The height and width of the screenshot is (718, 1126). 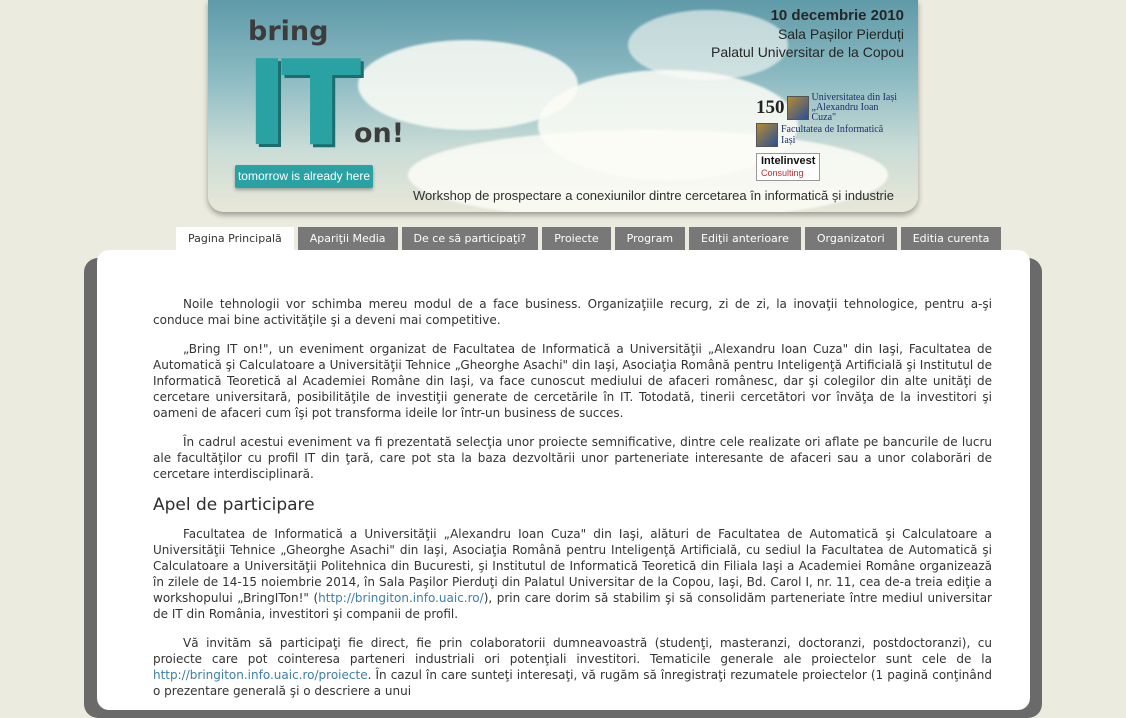 I want to click on intelinvest-sub: Consulting, so click(x=782, y=173).